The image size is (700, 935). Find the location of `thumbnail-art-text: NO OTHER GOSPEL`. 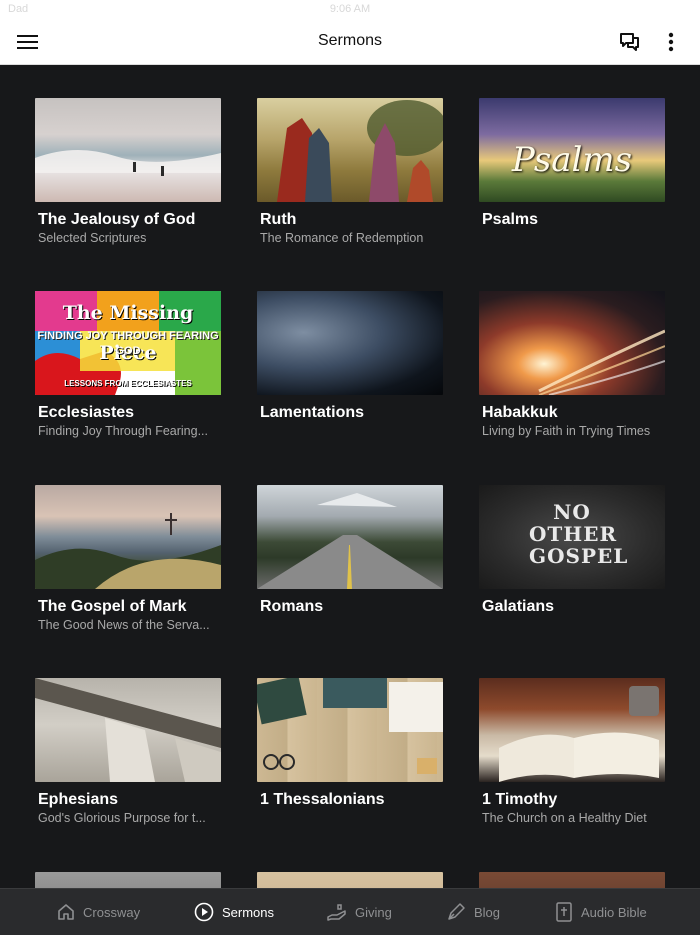

thumbnail-art-text: NO OTHER GOSPEL is located at coordinates (579, 534).